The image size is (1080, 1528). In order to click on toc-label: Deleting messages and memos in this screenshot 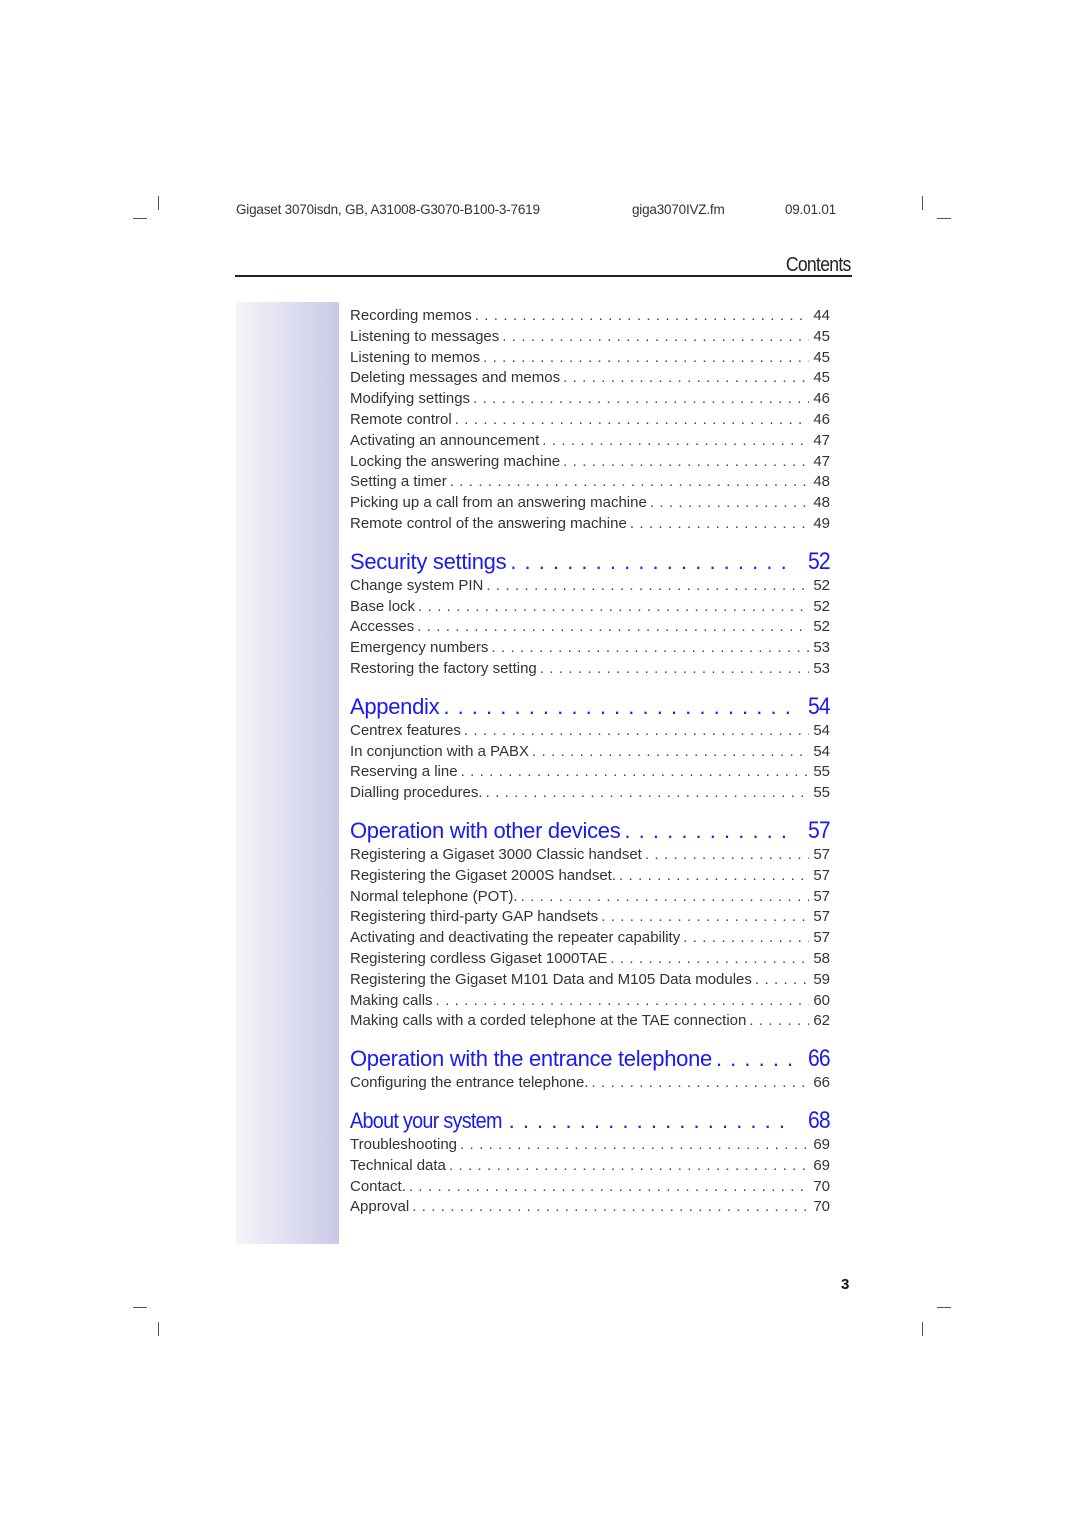, I will do `click(455, 378)`.